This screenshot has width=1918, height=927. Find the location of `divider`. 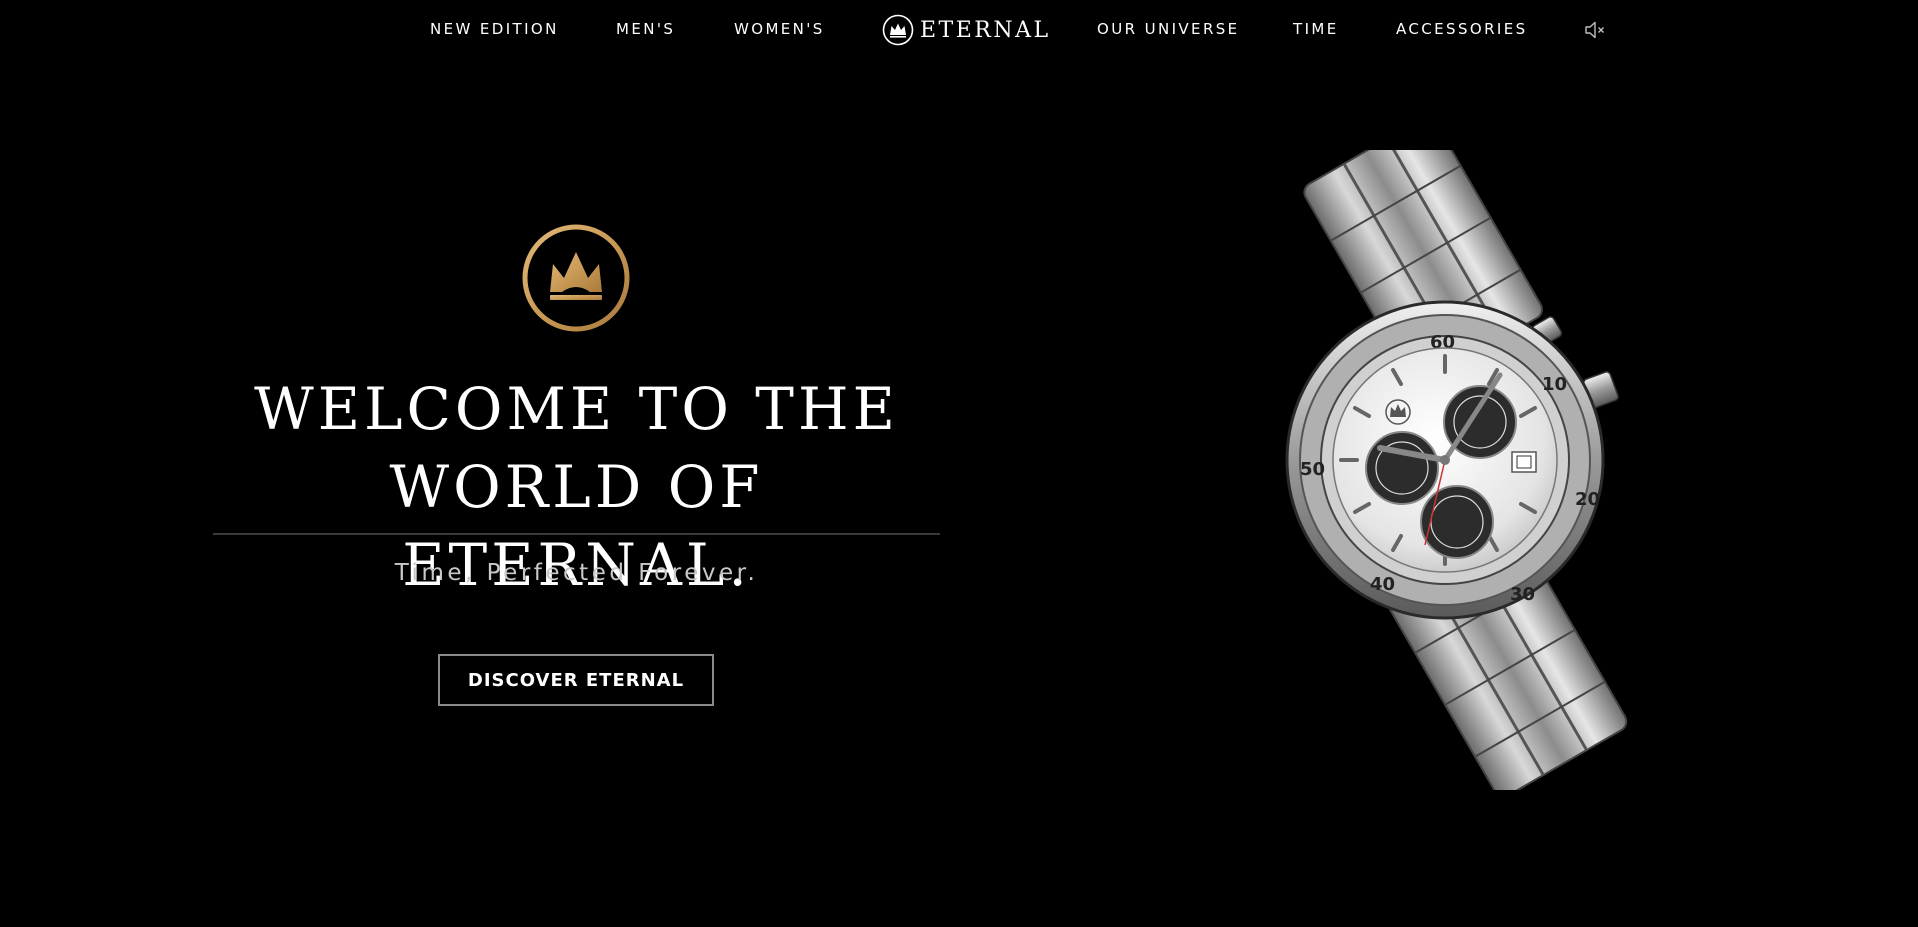

divider is located at coordinates (576, 534).